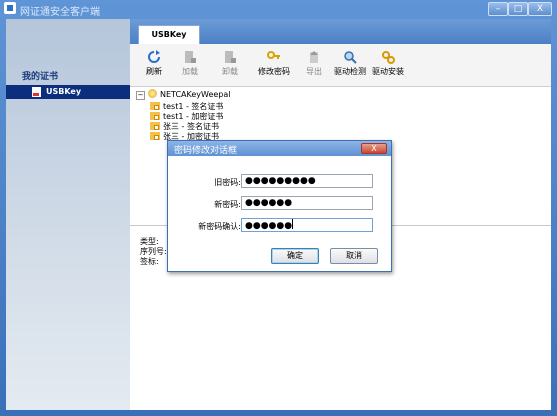  What do you see at coordinates (540, 9) in the screenshot?
I see `close-button: X` at bounding box center [540, 9].